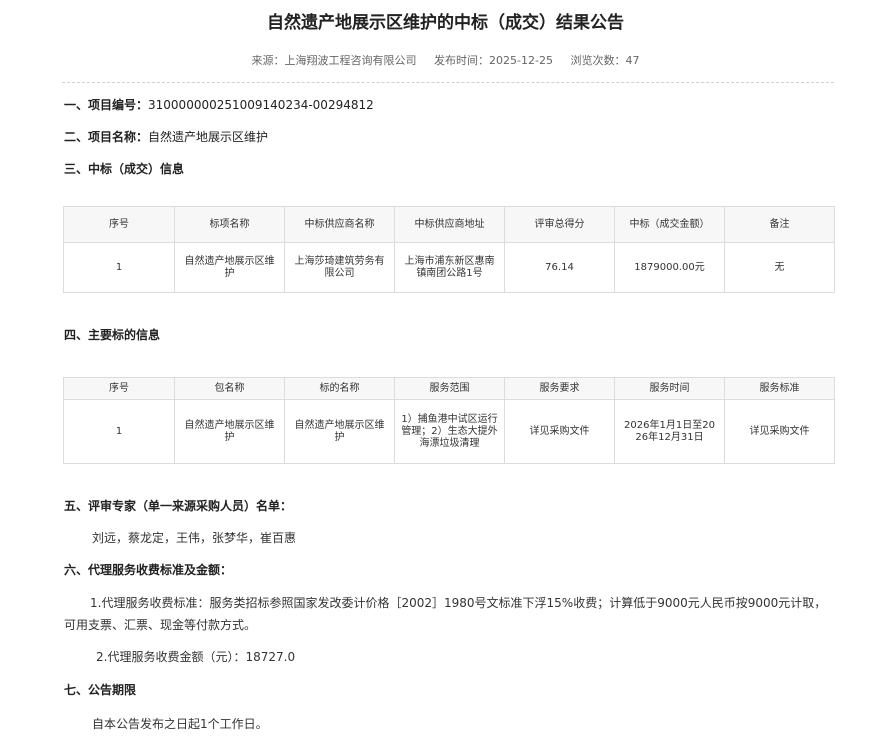 Image resolution: width=891 pixels, height=739 pixels. I want to click on agency-fee-heading: 六、代理服务收费标准及金额：, so click(148, 570).